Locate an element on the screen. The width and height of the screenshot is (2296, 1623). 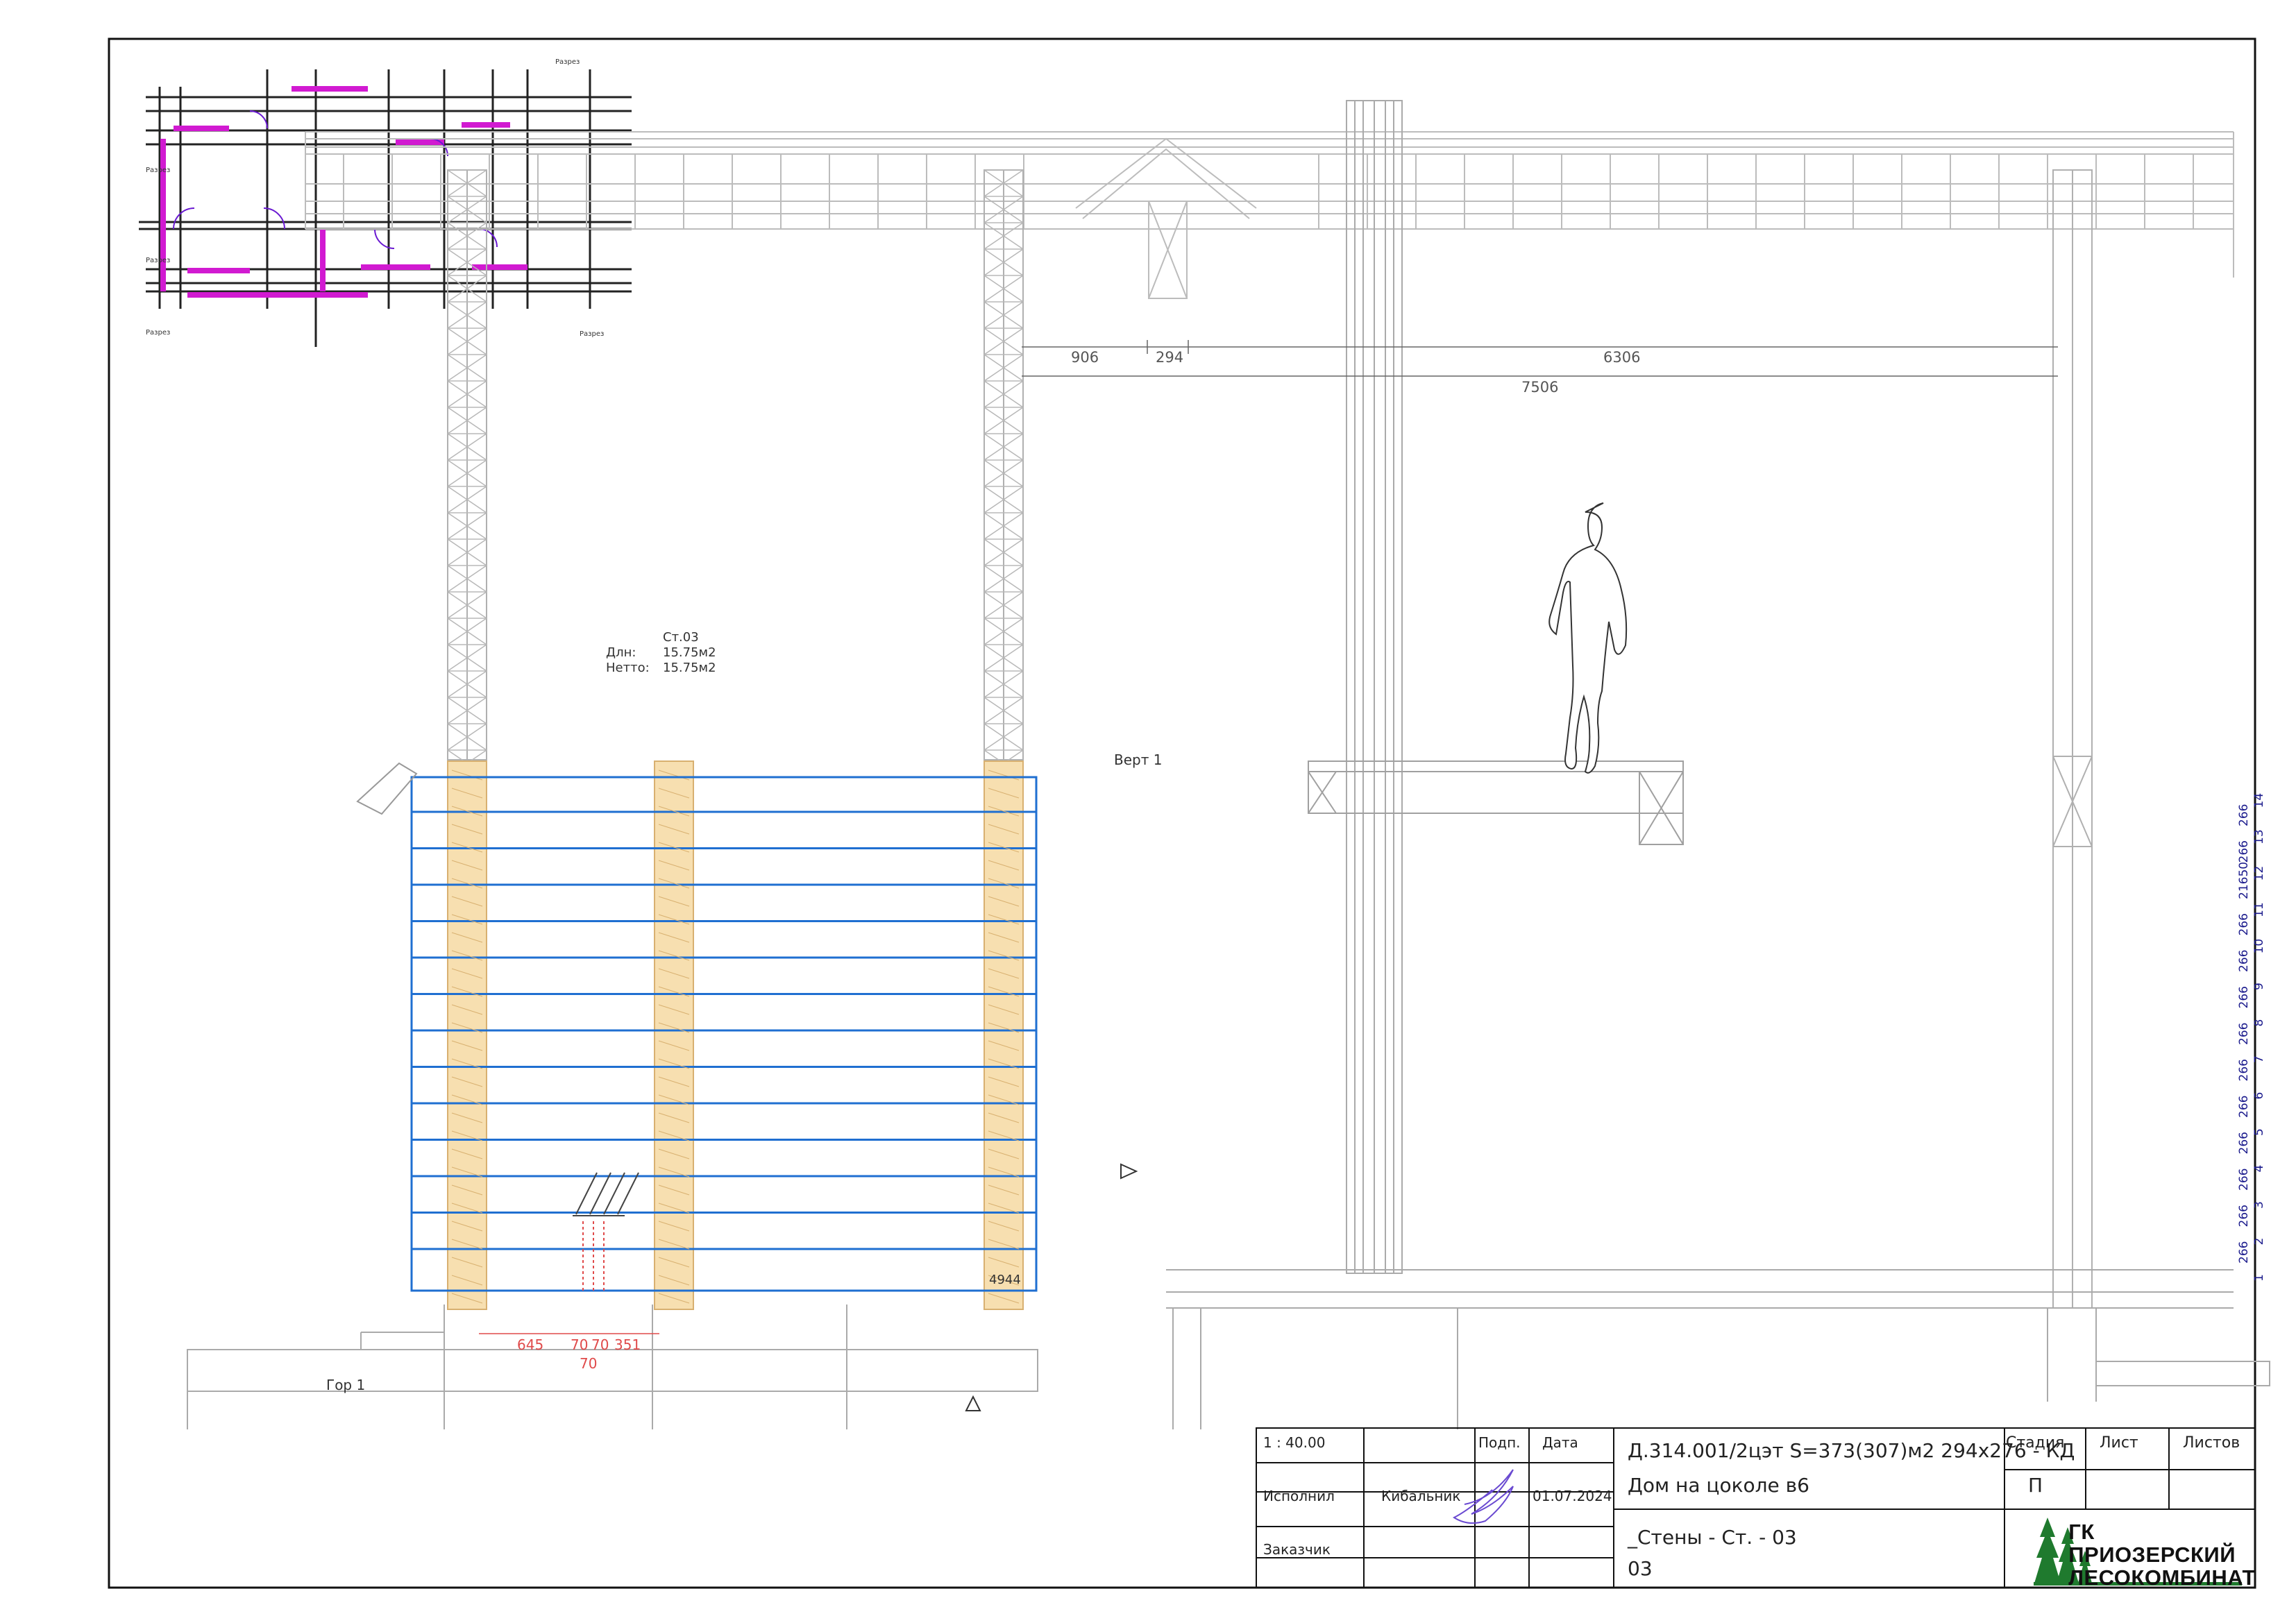
hor-section-label: Гор 1 is located at coordinates (345, 1385).